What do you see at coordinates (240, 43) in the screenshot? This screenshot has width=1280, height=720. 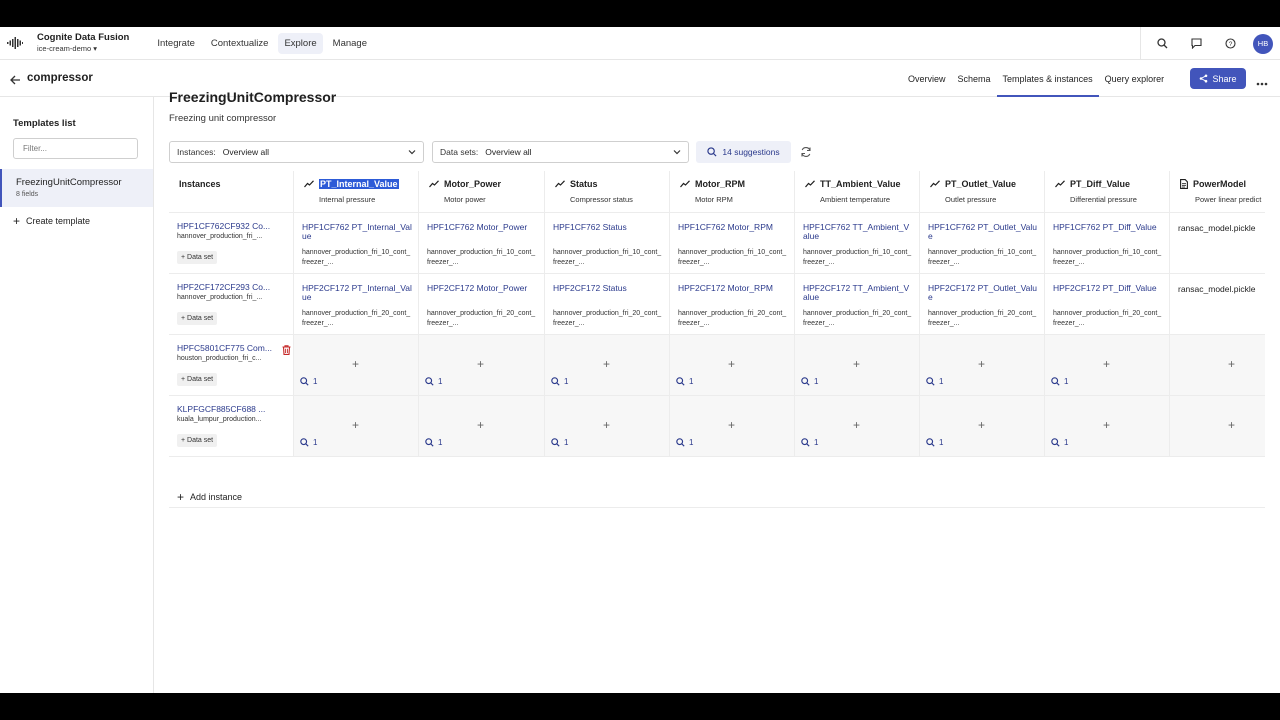 I see `nav-contextualize: Contextualize` at bounding box center [240, 43].